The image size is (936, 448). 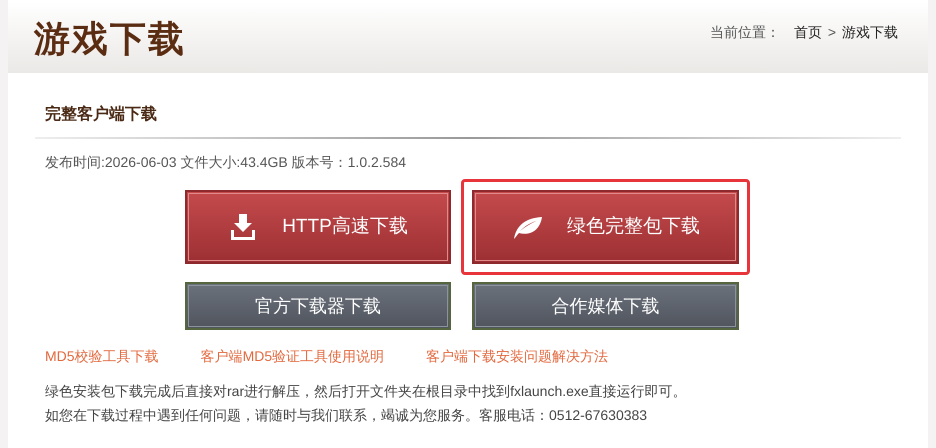 I want to click on help-link: 客户端下载安装问题解决方法, so click(x=517, y=356).